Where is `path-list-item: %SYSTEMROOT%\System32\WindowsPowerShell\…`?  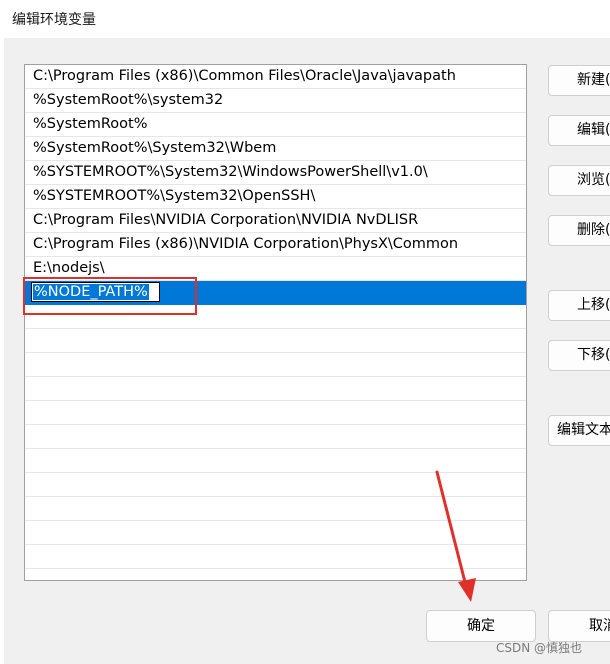 path-list-item: %SYSTEMROOT%\System32\WindowsPowerShell\… is located at coordinates (275, 173).